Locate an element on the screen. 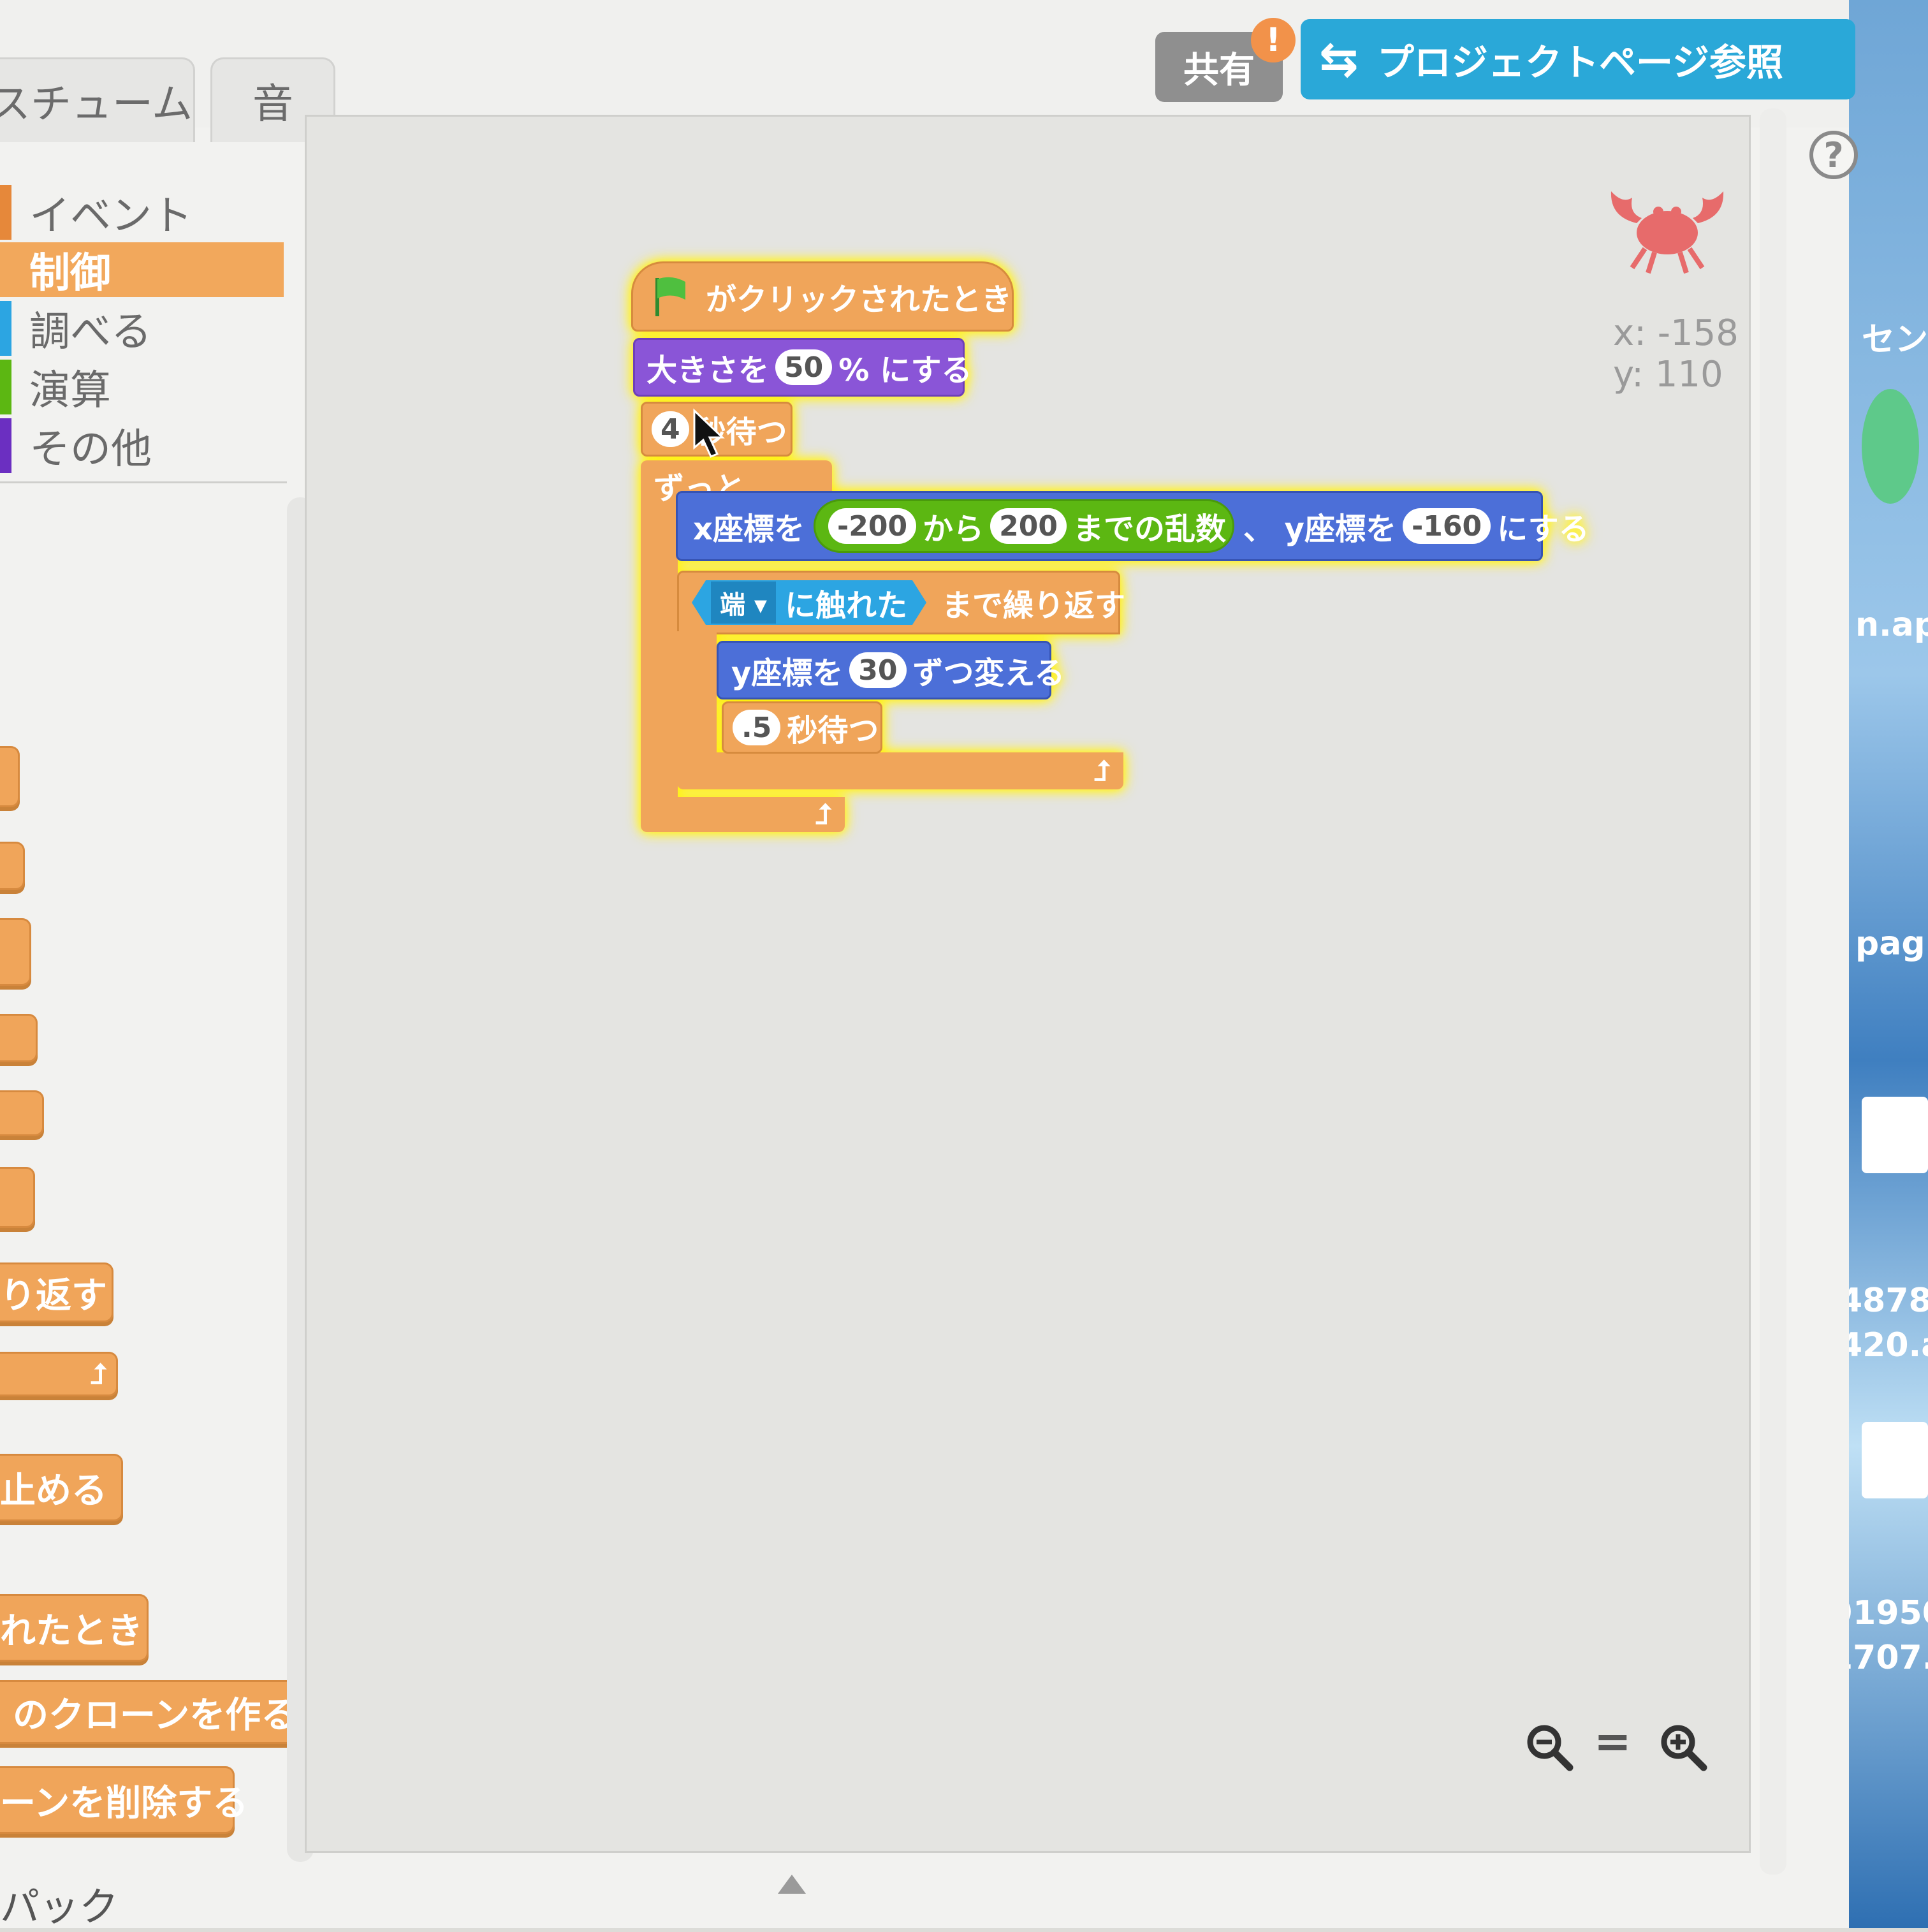  when-flag-clicked-block: がクリックされたとき is located at coordinates (822, 296).